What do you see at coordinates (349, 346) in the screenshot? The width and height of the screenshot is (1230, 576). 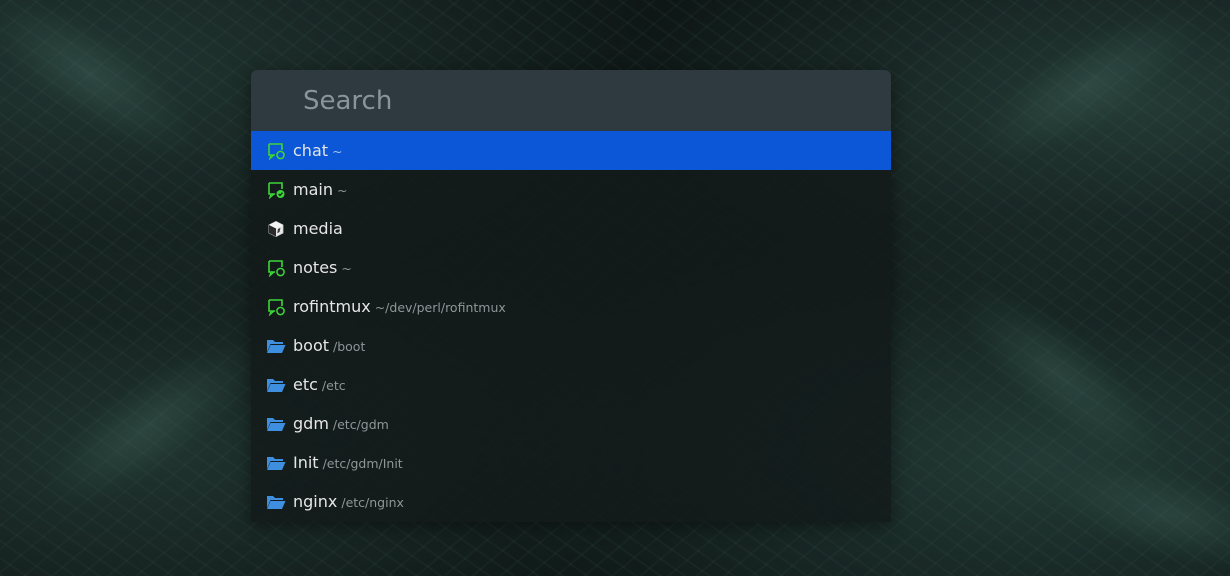 I see `result-path: /boot` at bounding box center [349, 346].